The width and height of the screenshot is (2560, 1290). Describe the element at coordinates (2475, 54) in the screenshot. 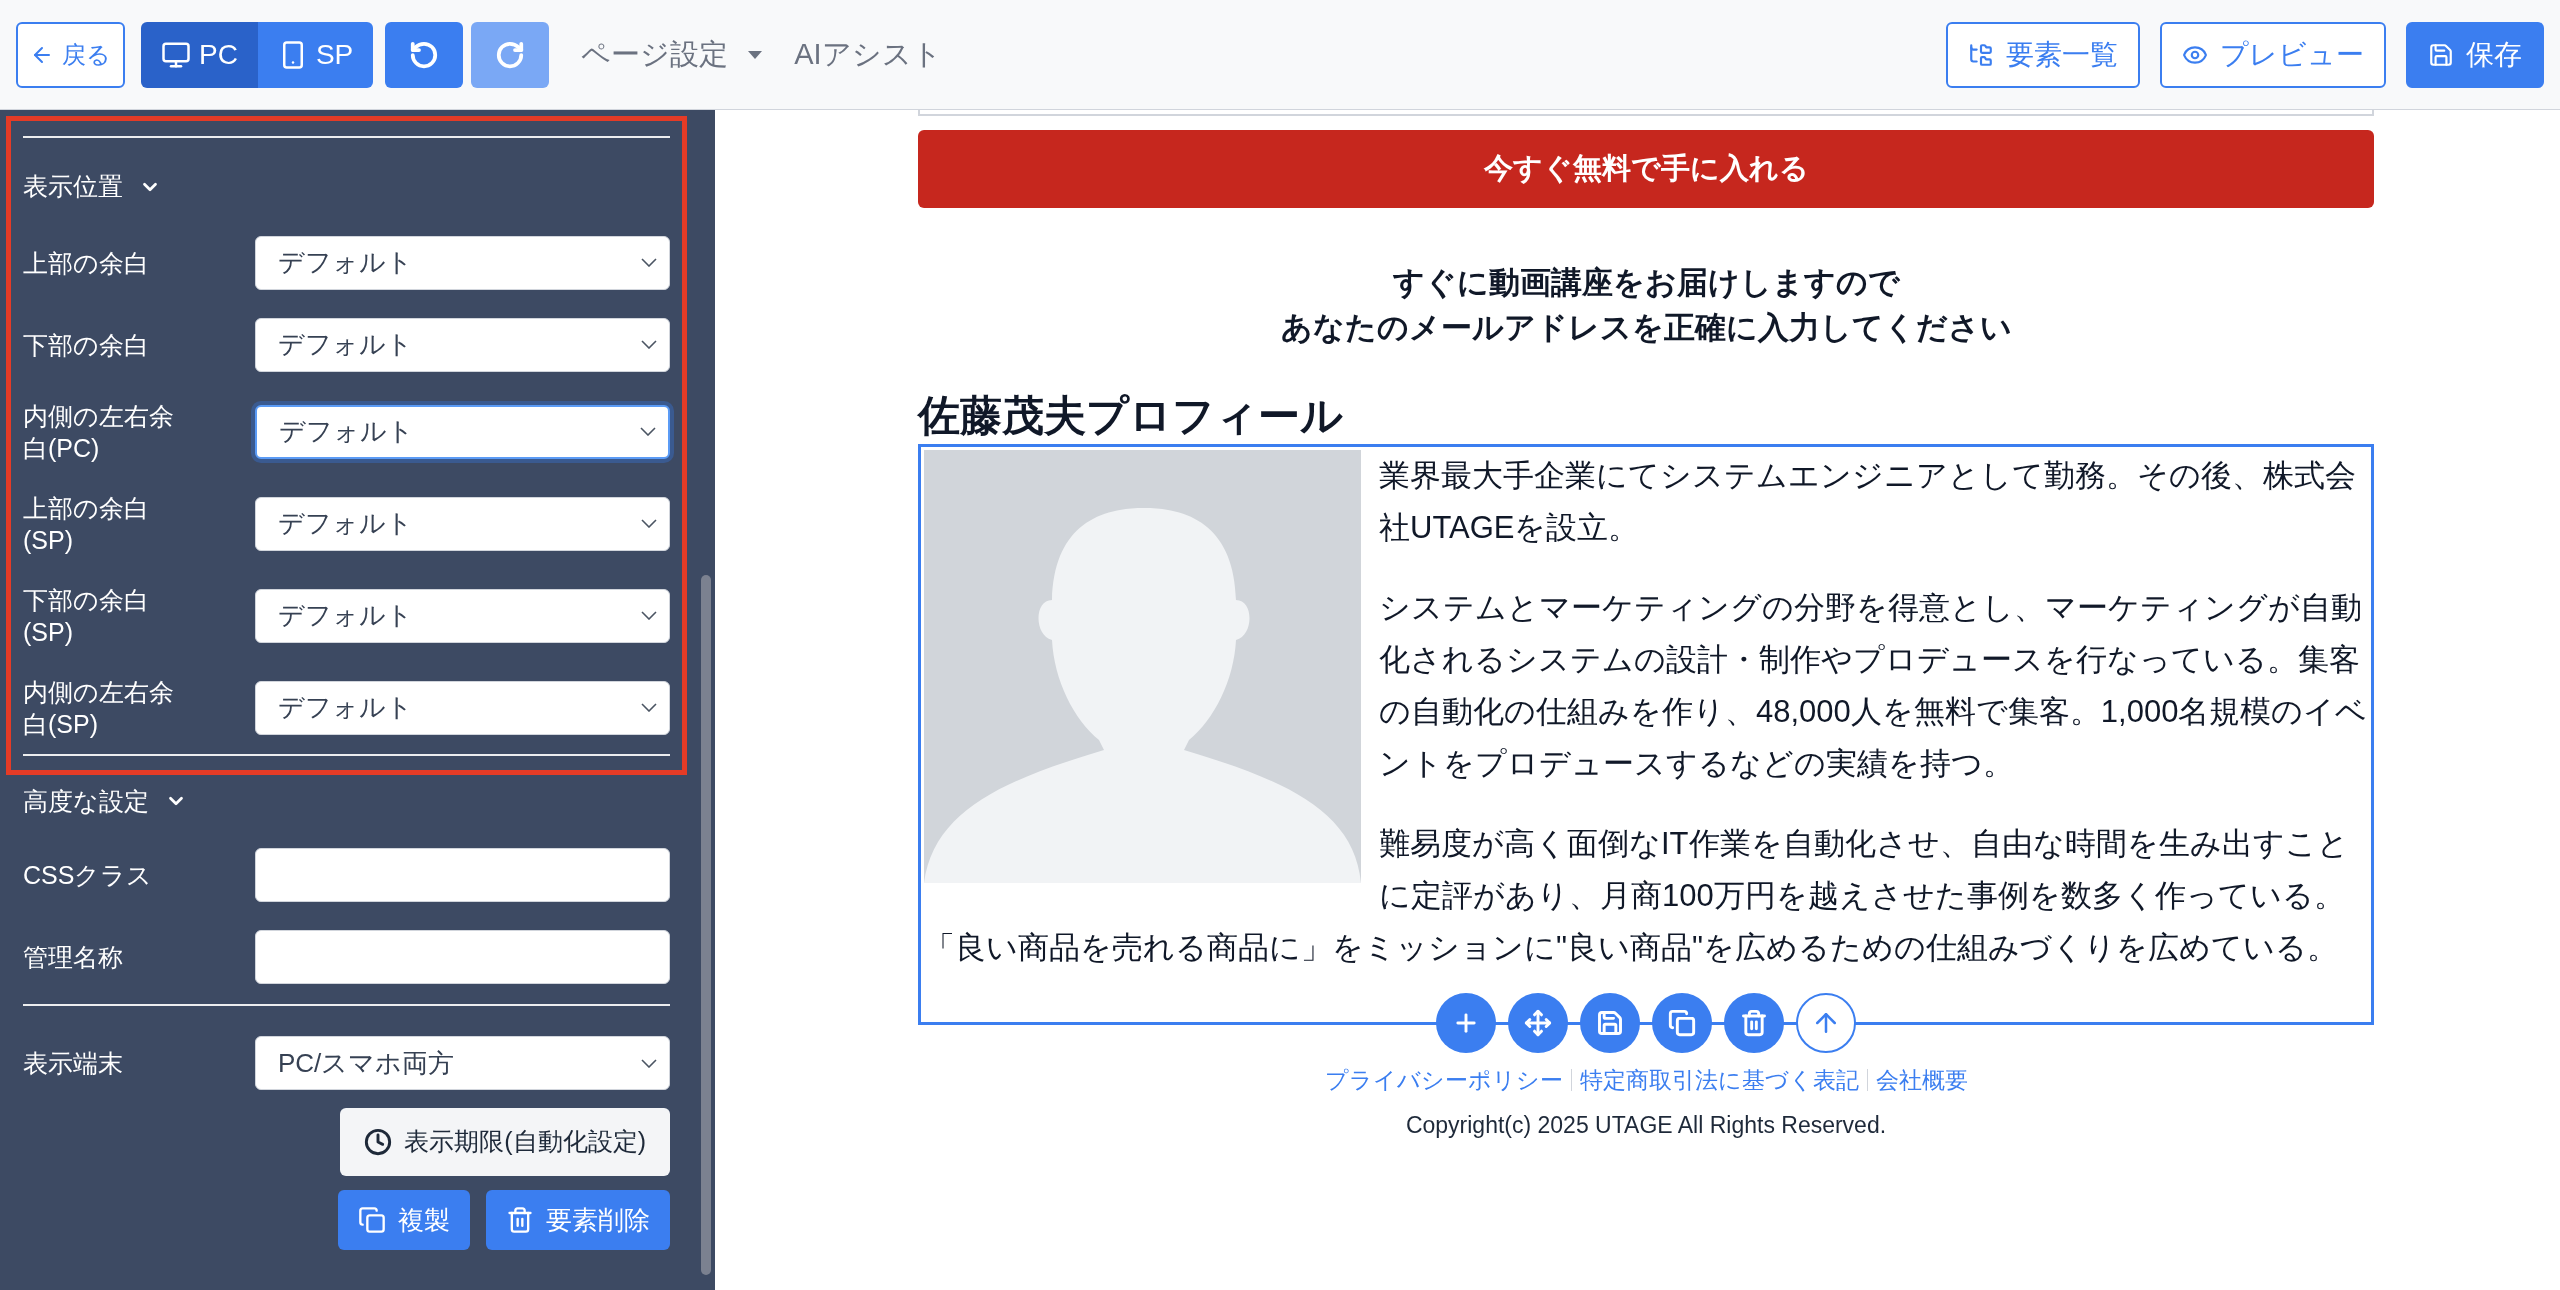

I see `save-button: 保存` at that location.